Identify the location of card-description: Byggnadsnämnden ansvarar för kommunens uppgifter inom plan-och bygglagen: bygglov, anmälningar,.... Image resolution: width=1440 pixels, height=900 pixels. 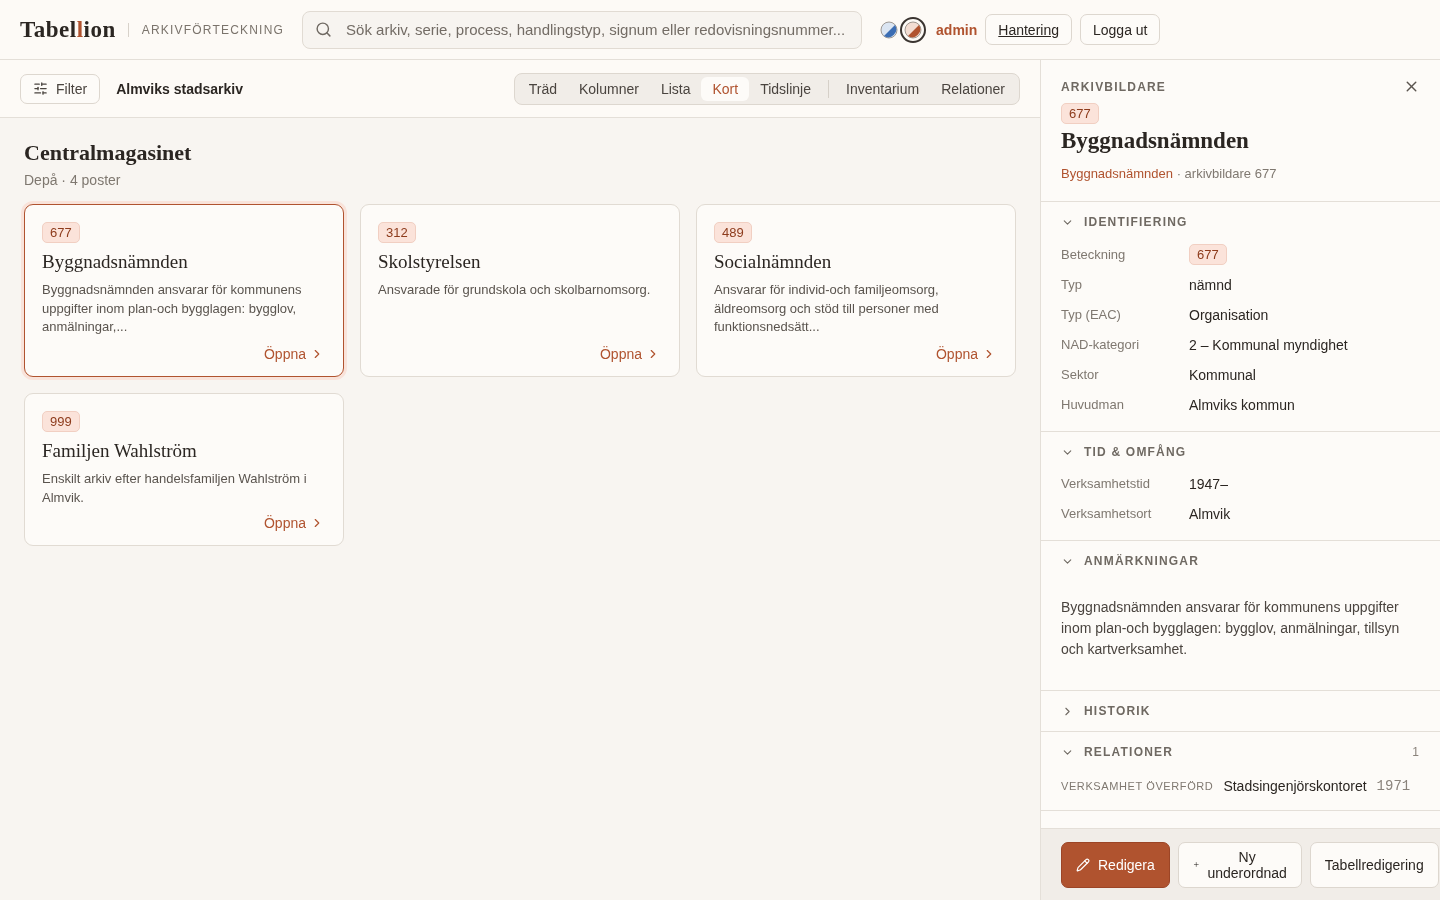
(172, 308).